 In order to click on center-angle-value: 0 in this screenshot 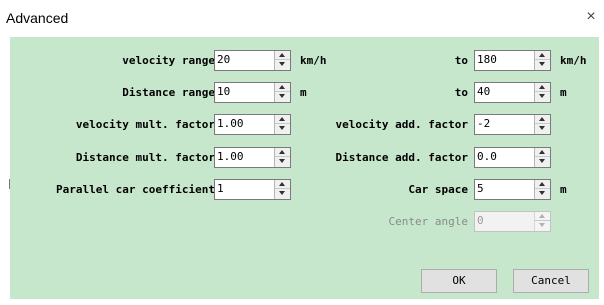, I will do `click(480, 220)`.